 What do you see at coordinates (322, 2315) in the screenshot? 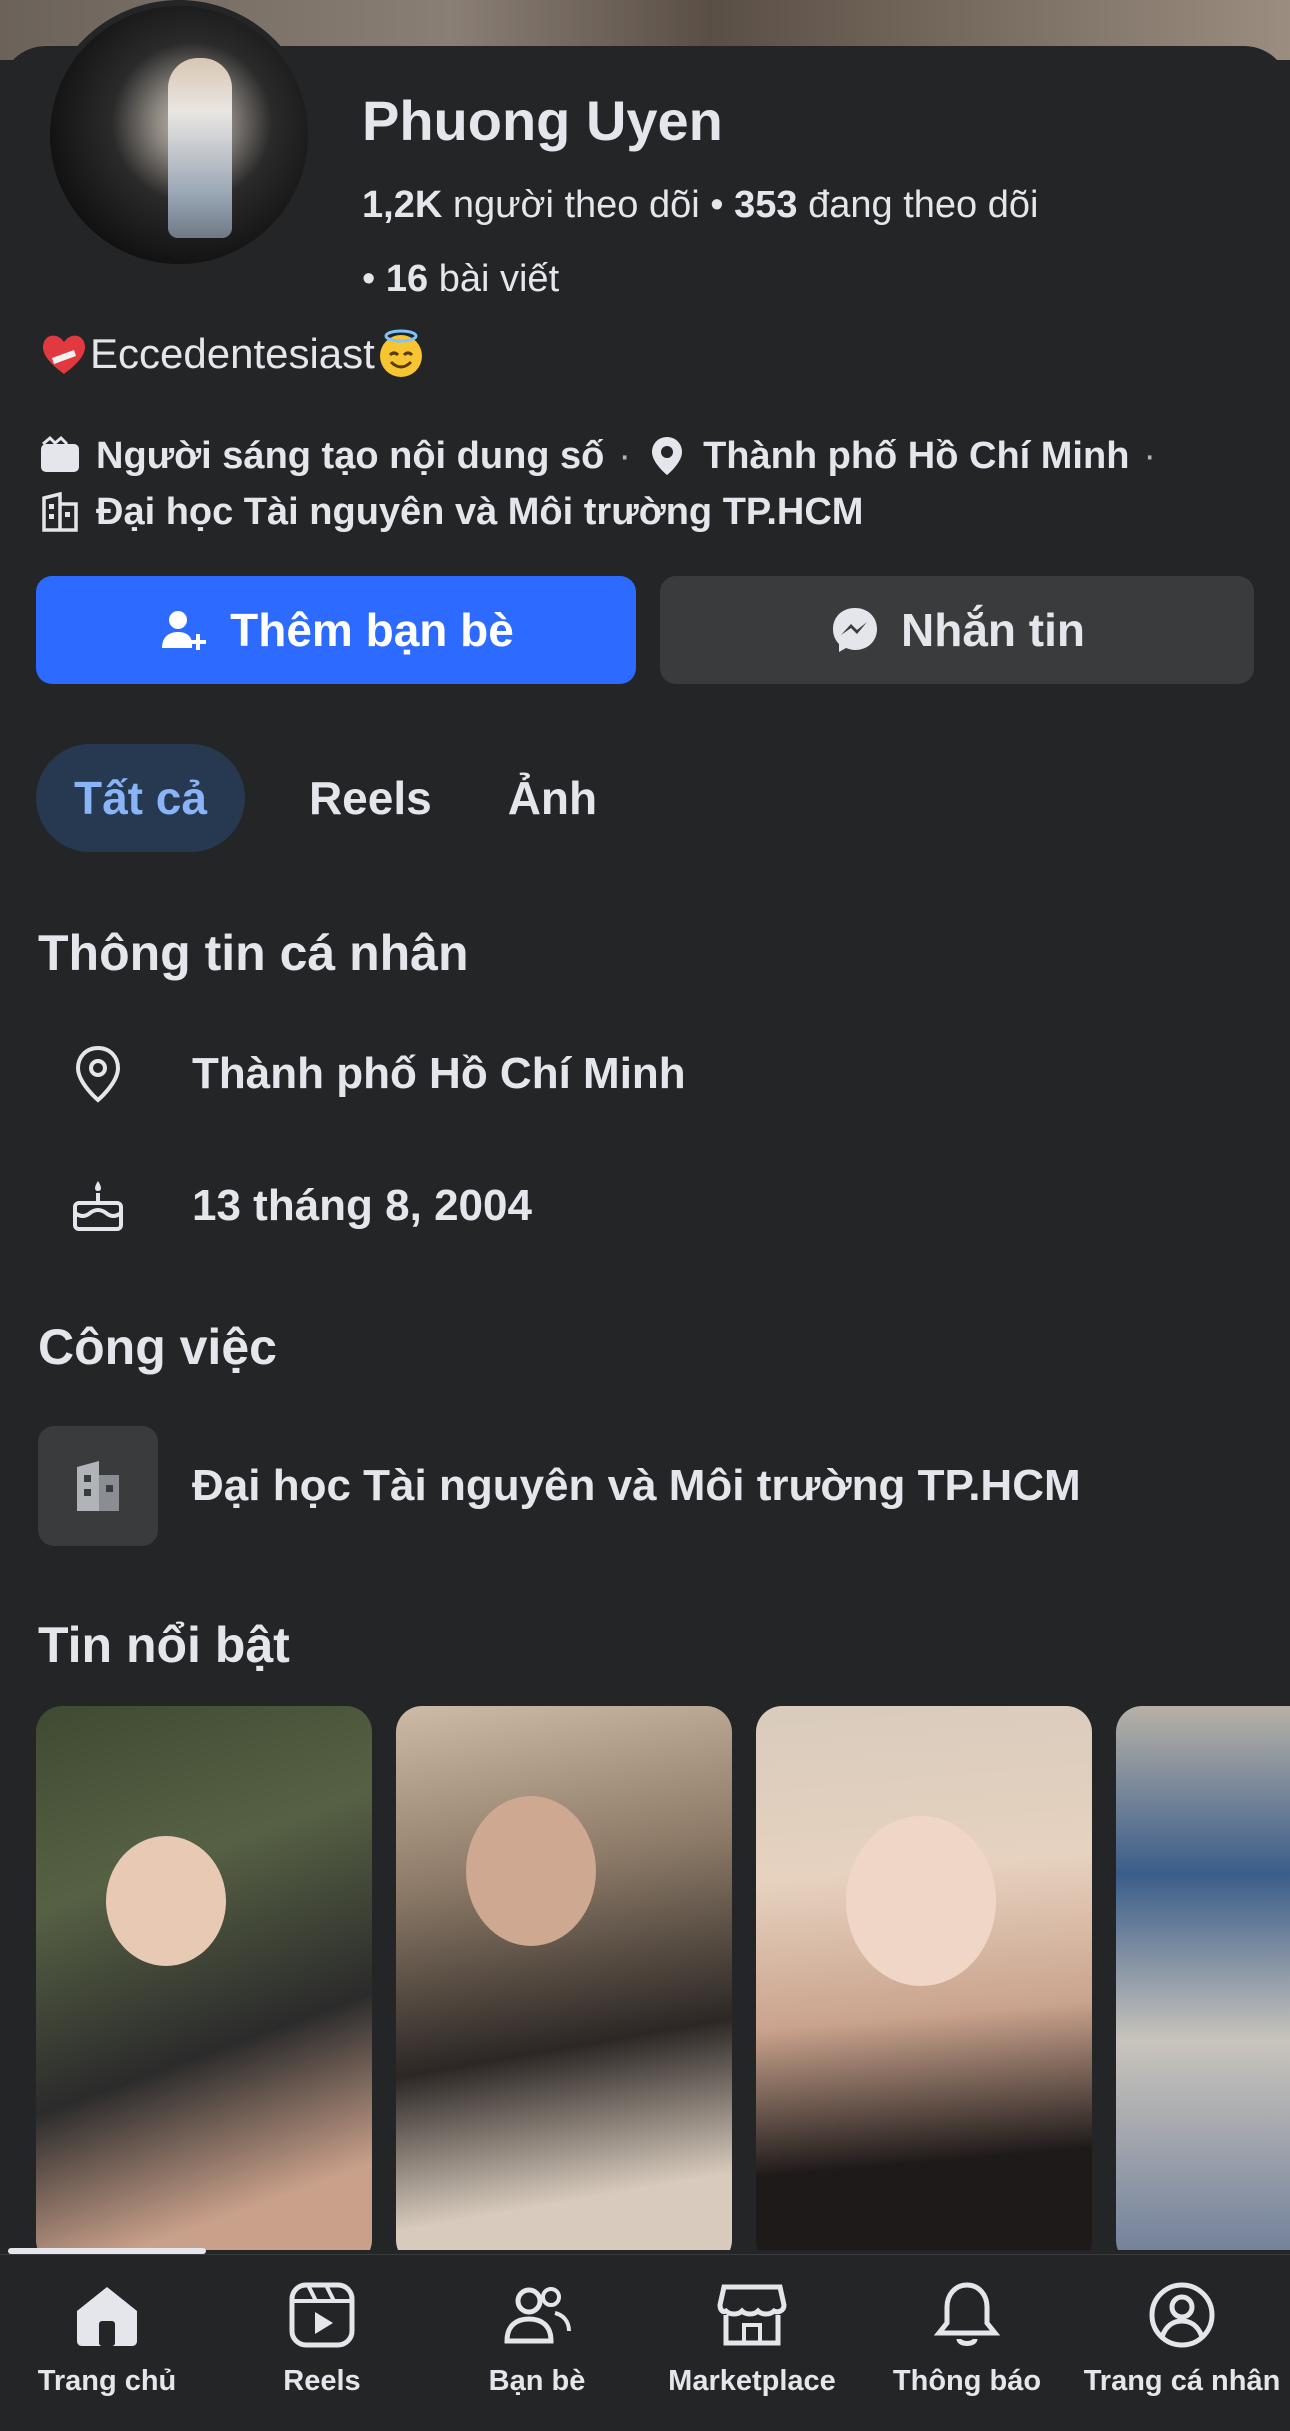
I see `reels-icon` at bounding box center [322, 2315].